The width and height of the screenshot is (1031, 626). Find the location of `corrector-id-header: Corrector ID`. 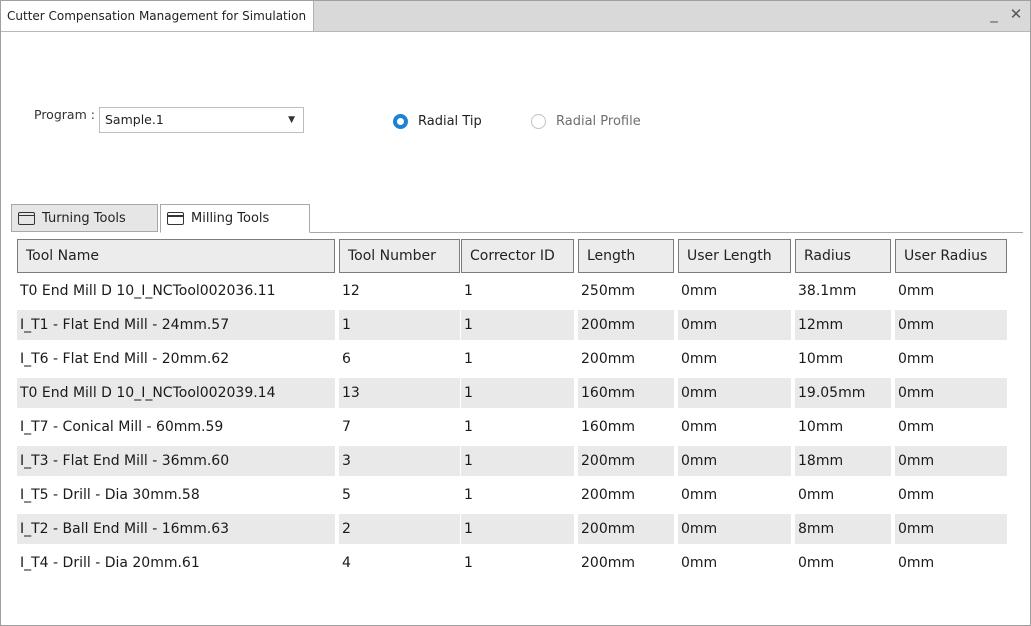

corrector-id-header: Corrector ID is located at coordinates (517, 256).